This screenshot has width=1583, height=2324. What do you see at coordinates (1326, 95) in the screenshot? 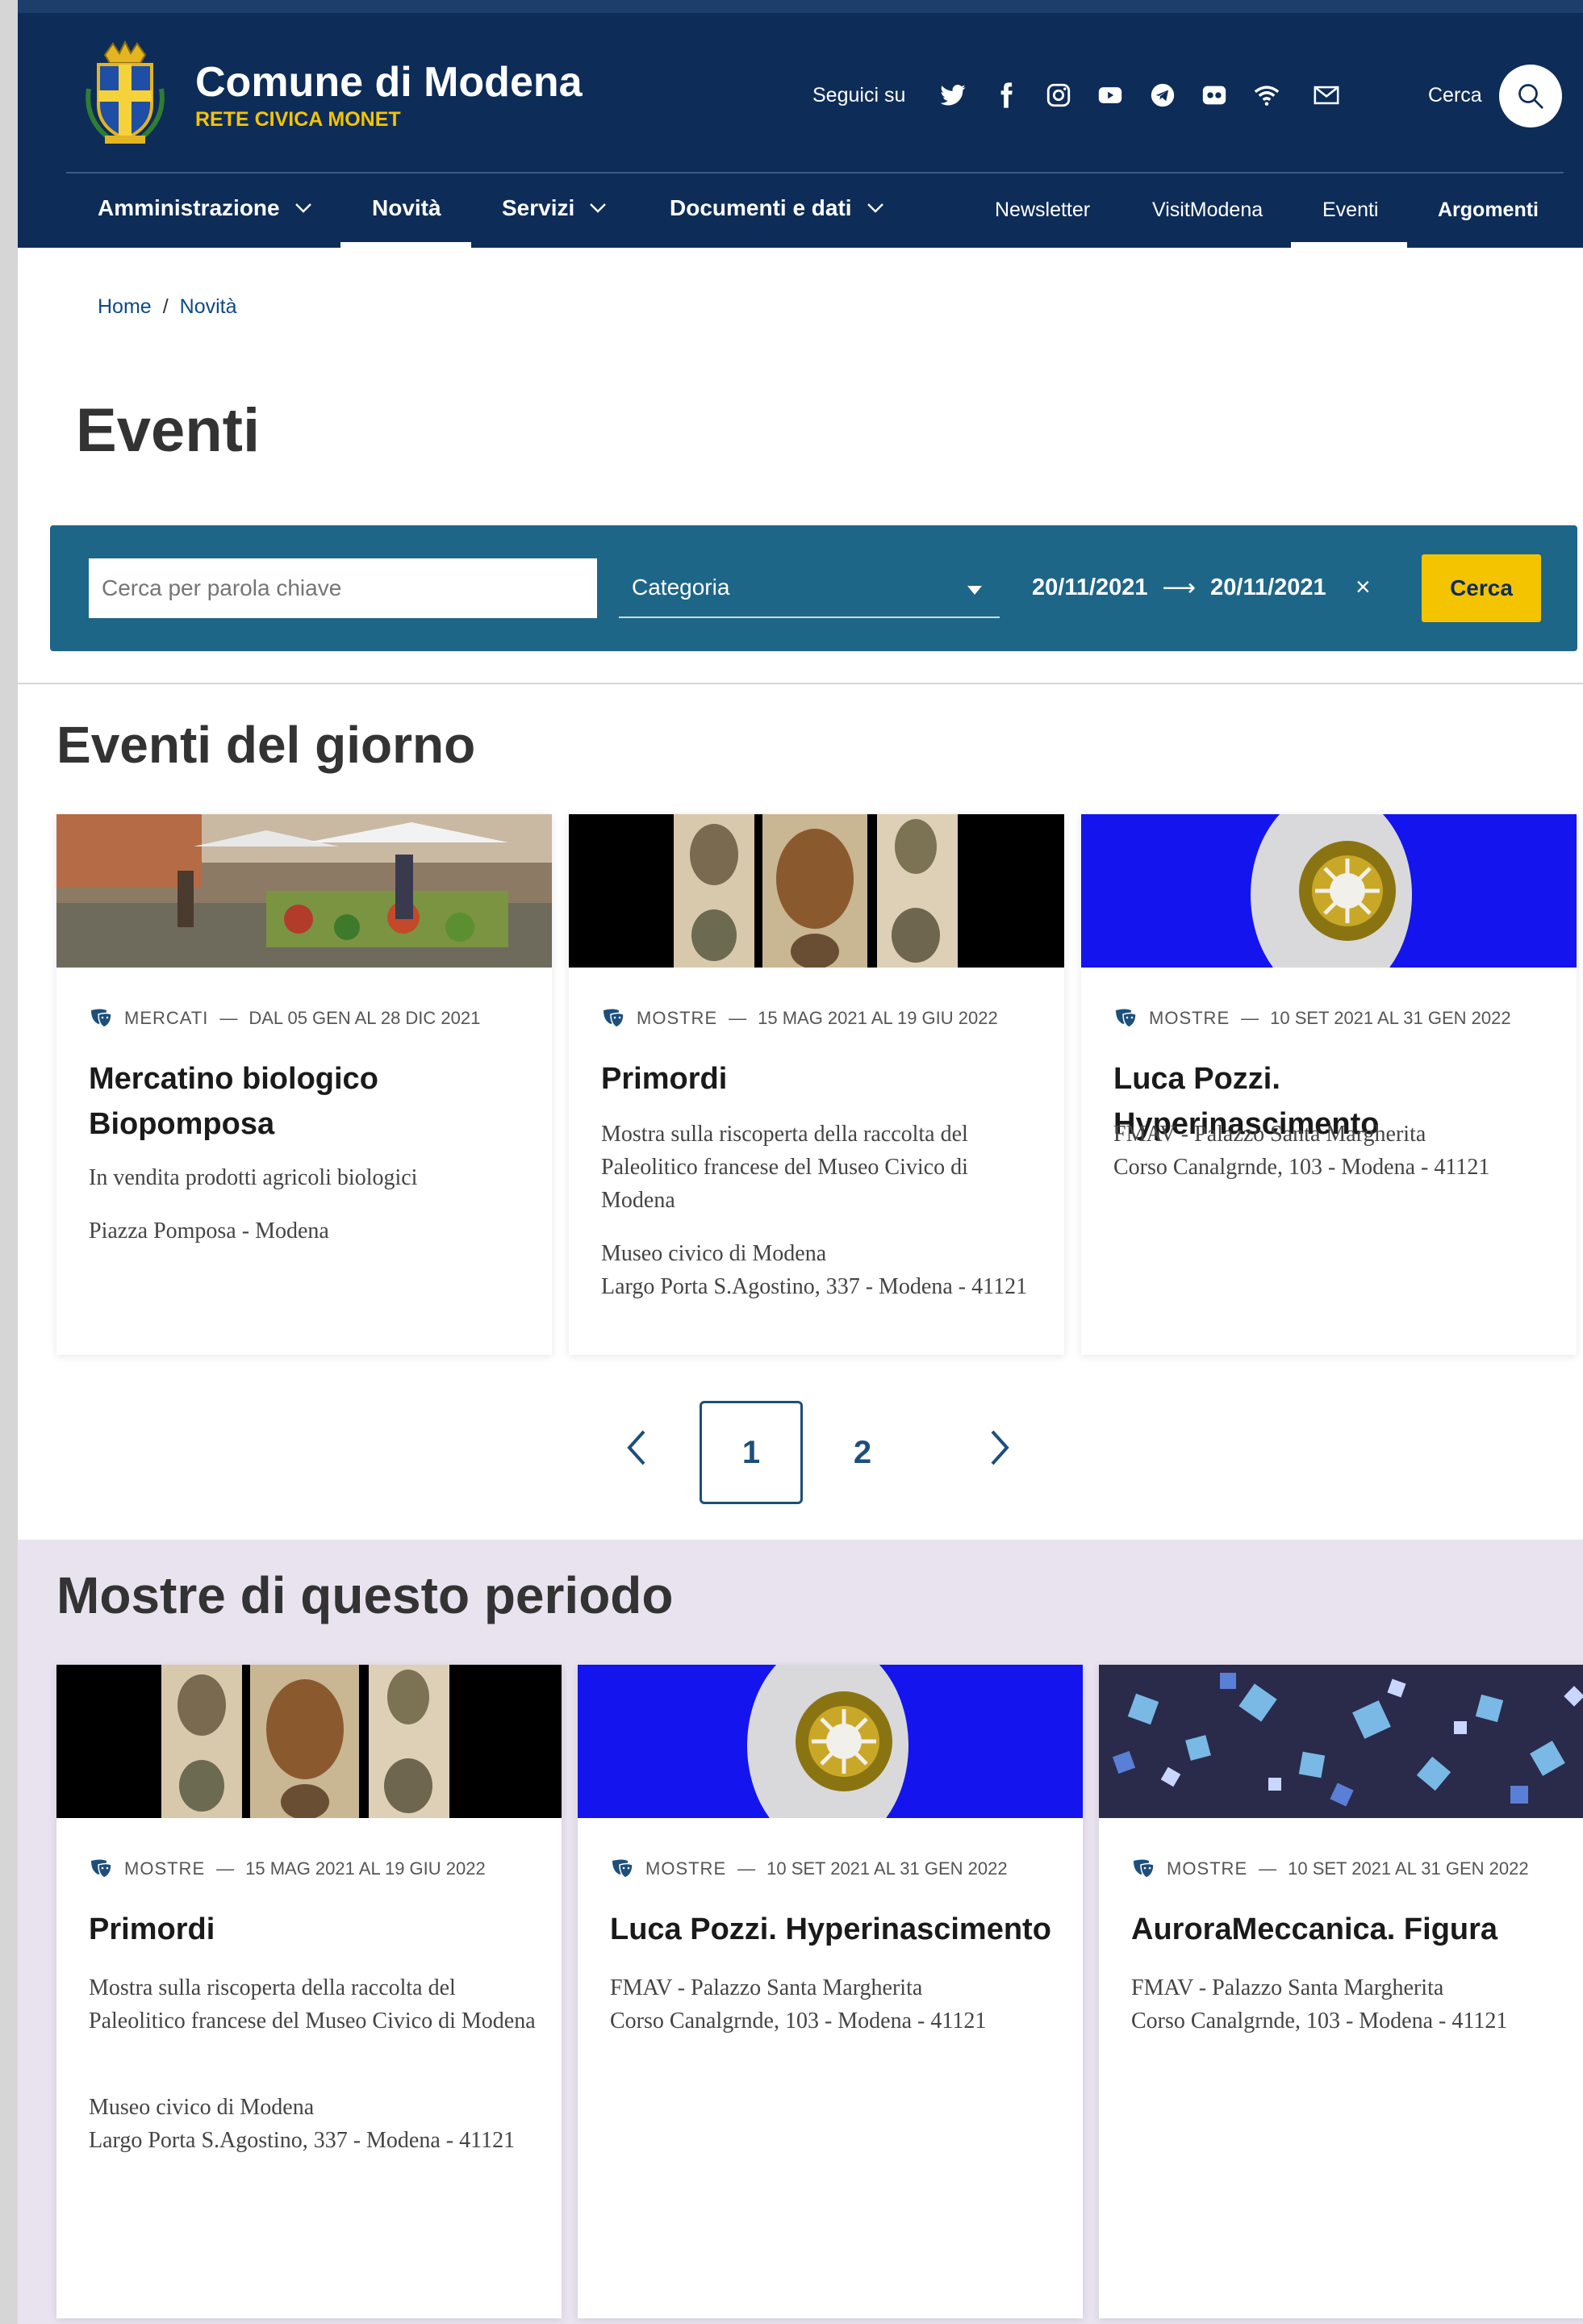
I see `mail-icon` at bounding box center [1326, 95].